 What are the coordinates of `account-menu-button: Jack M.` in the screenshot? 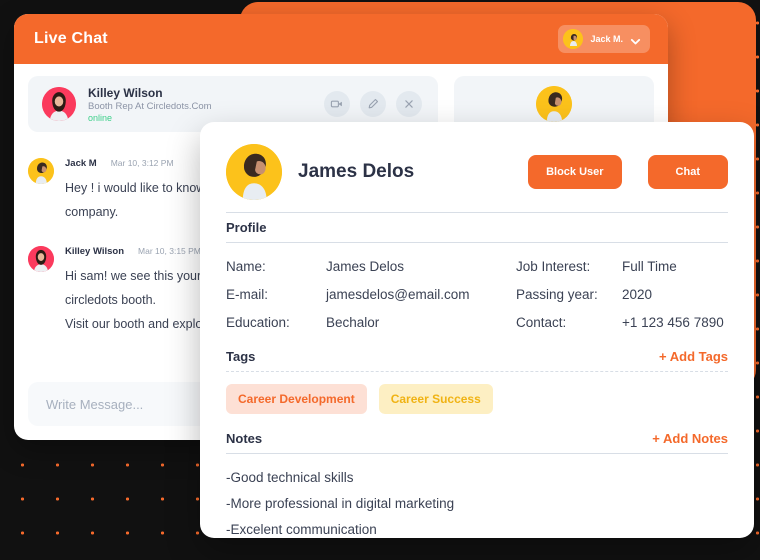 It's located at (604, 39).